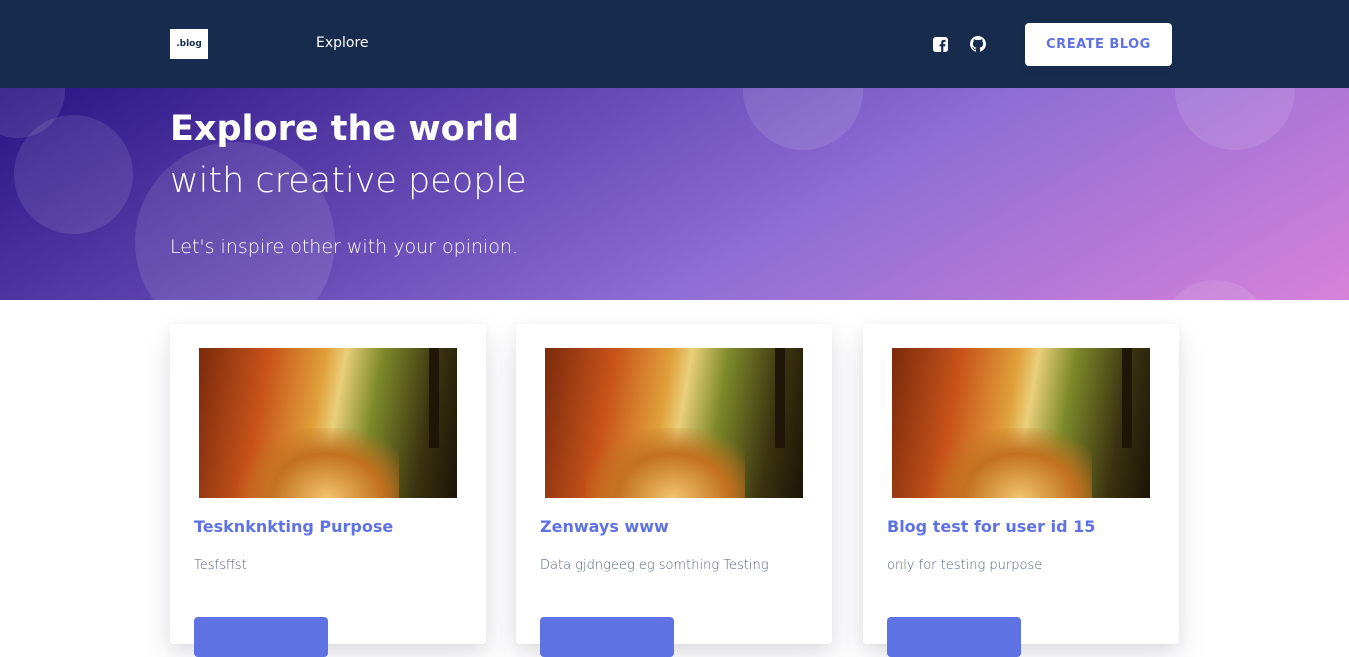  Describe the element at coordinates (991, 526) in the screenshot. I see `blog-card-title: Blog test for user id 15` at that location.